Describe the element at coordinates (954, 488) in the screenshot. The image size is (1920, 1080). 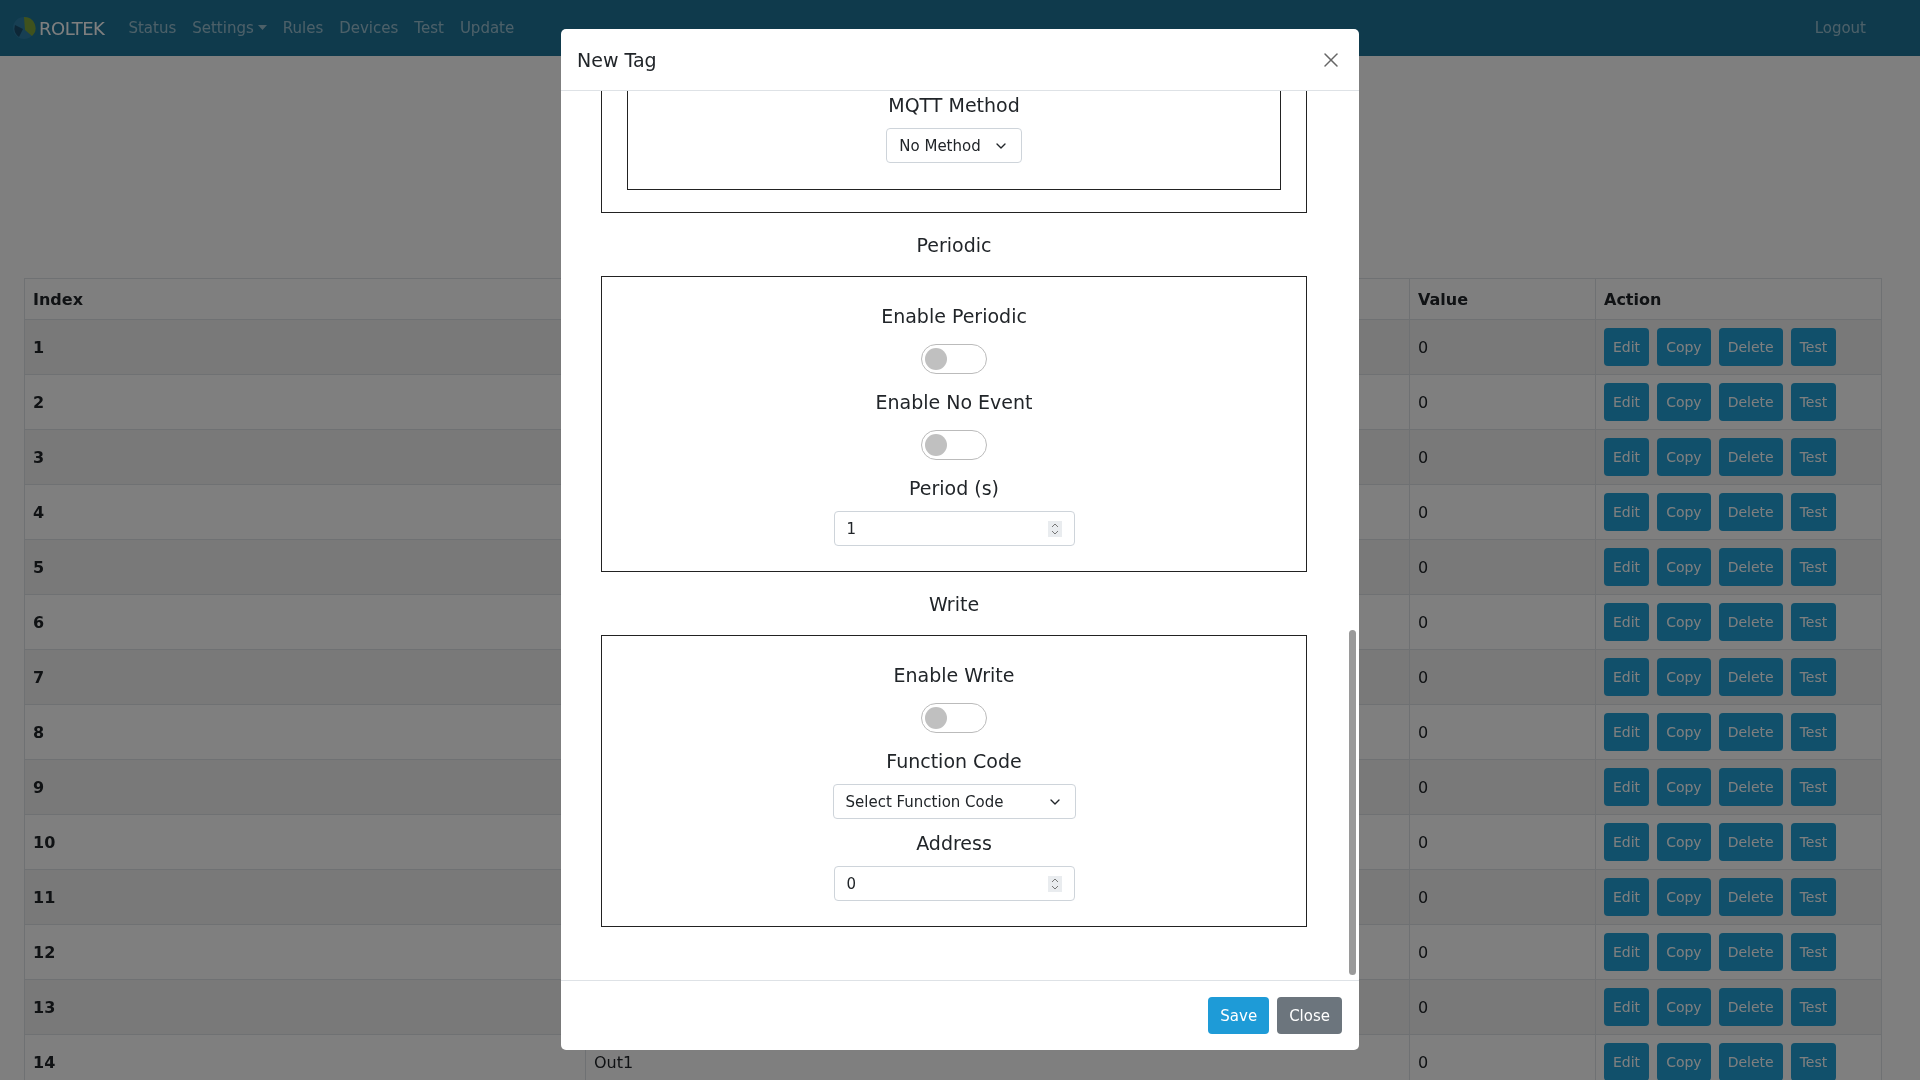
I see `field-label: Period (s)` at that location.